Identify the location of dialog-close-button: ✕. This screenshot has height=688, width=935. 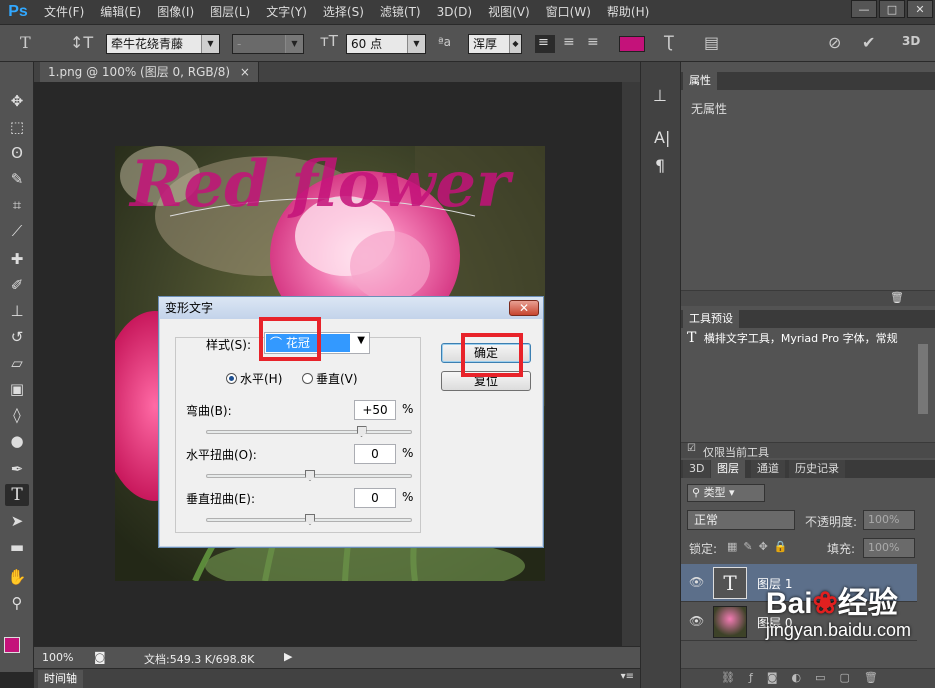
(524, 308).